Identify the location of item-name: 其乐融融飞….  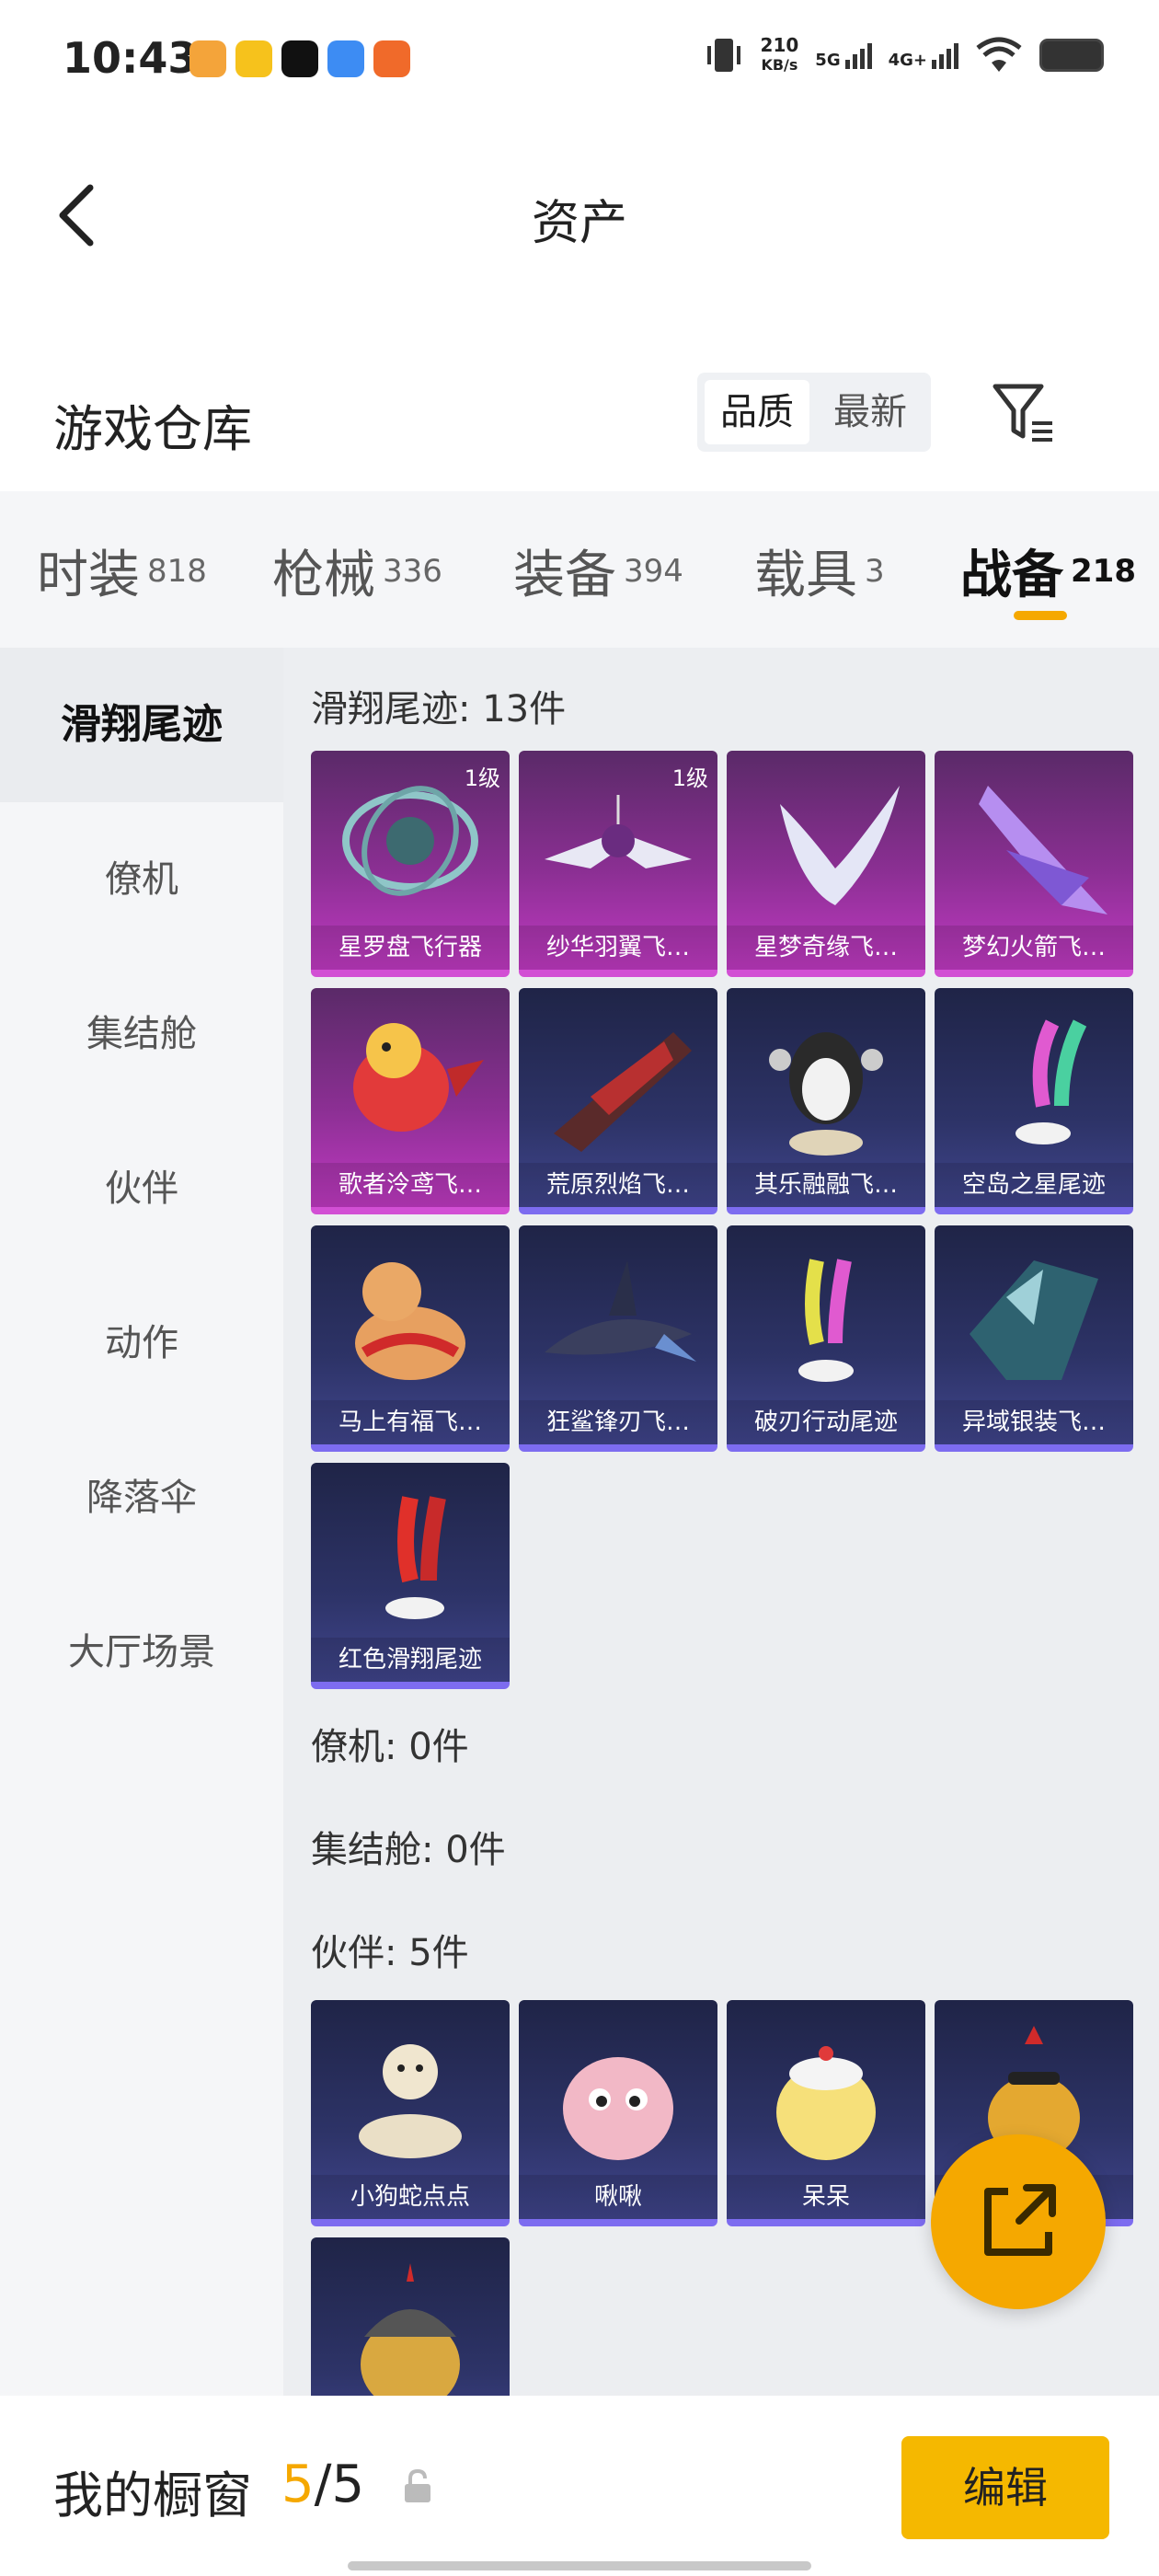
(826, 1185).